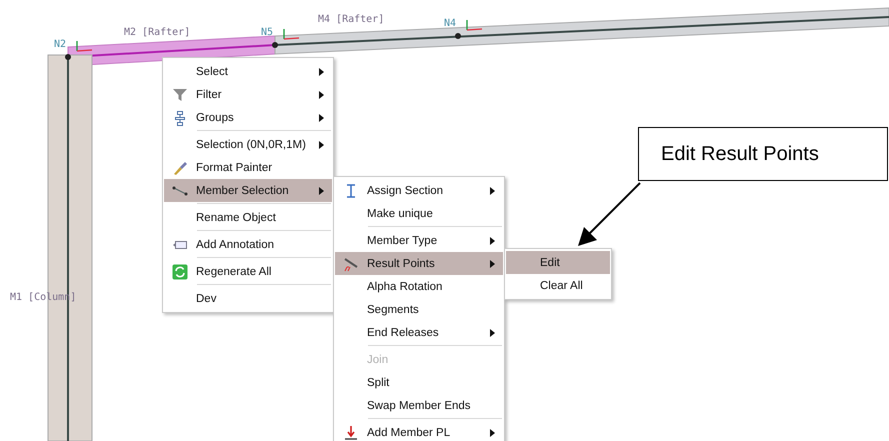 This screenshot has height=441, width=889. I want to click on menu-item: Assign Section, so click(419, 190).